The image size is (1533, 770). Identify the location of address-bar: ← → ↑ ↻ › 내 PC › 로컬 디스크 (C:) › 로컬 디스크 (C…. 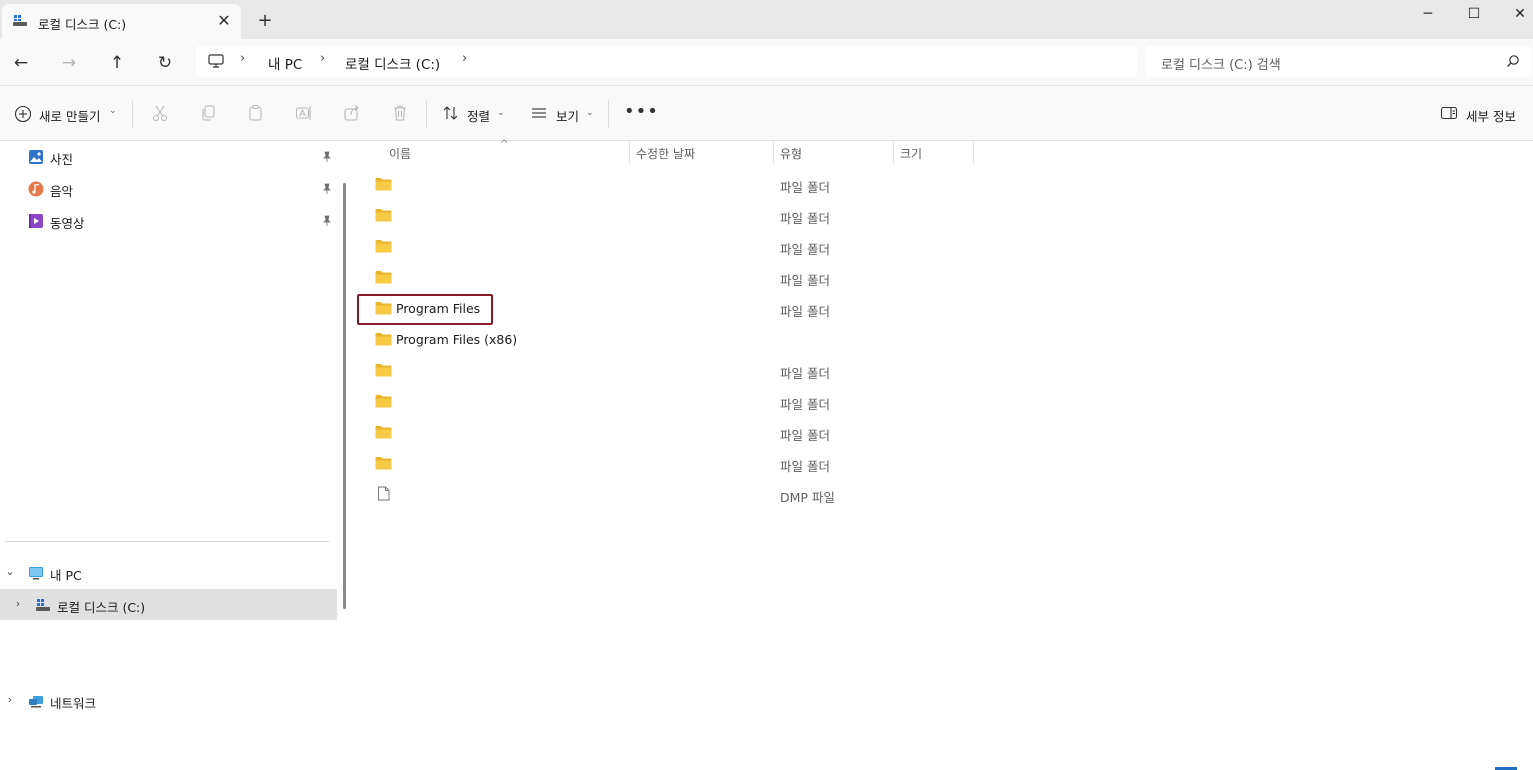
(766, 62).